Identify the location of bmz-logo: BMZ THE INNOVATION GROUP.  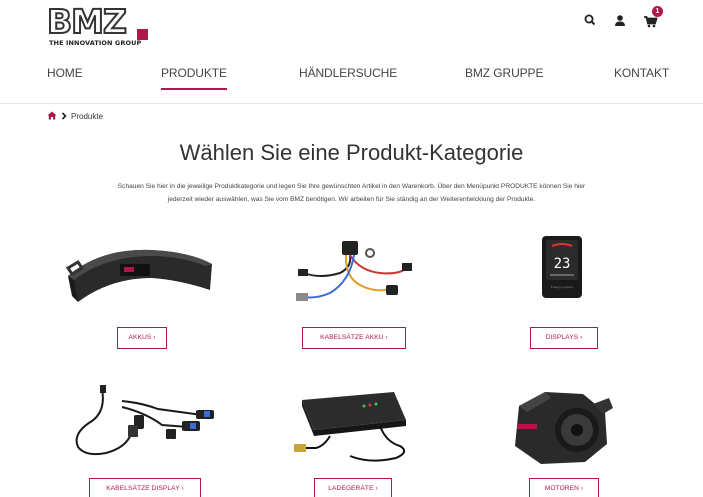
(97, 24).